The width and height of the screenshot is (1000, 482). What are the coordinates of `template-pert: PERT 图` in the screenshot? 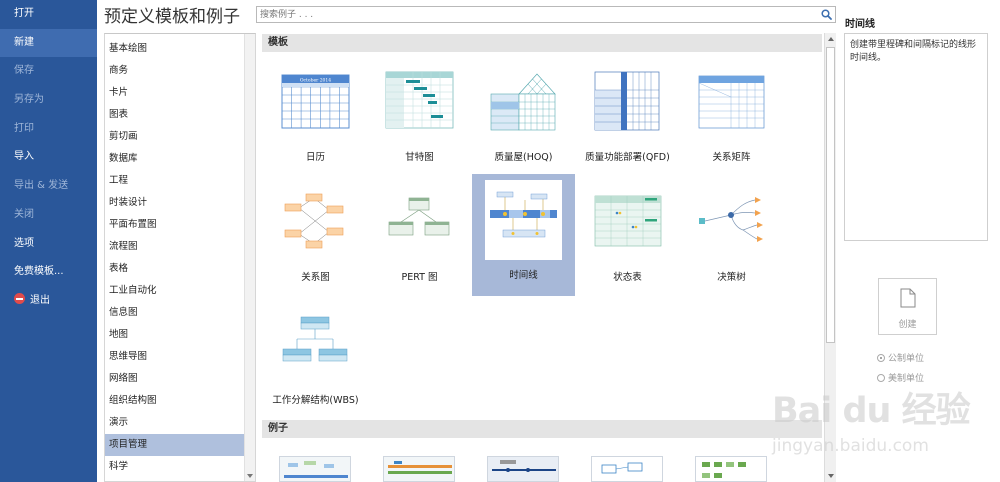 It's located at (419, 237).